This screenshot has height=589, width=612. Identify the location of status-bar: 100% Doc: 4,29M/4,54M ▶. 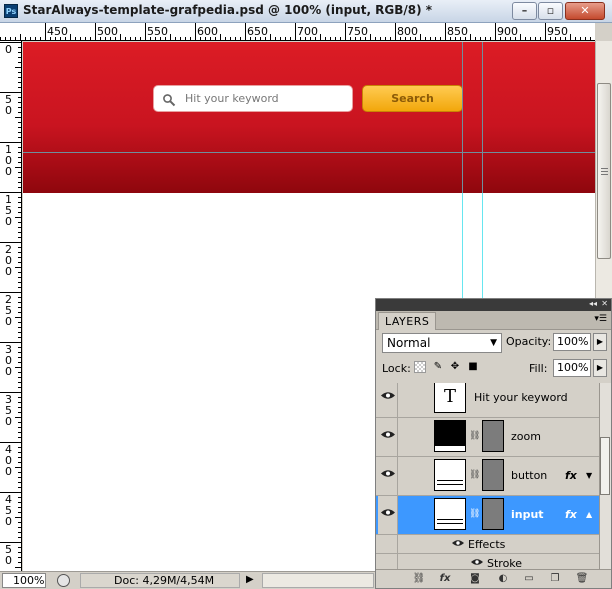
(187, 580).